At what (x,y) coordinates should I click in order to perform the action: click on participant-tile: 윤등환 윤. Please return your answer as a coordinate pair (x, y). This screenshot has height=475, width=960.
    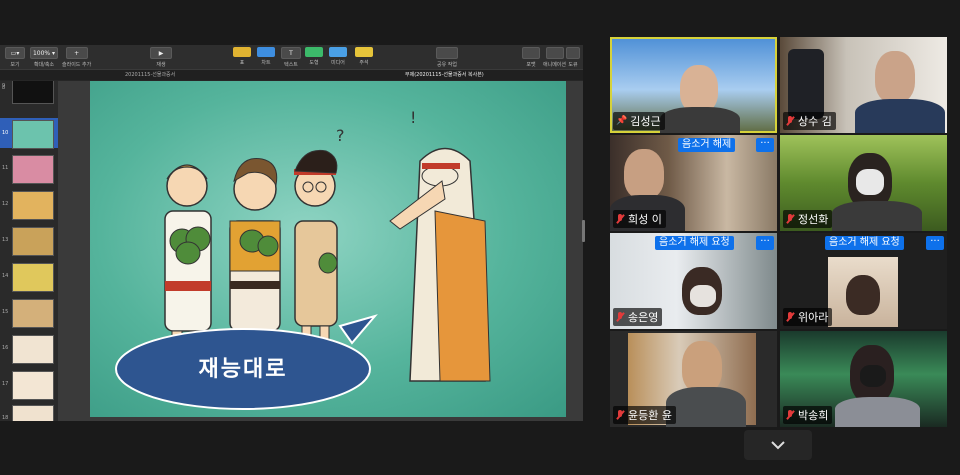
    Looking at the image, I should click on (693, 379).